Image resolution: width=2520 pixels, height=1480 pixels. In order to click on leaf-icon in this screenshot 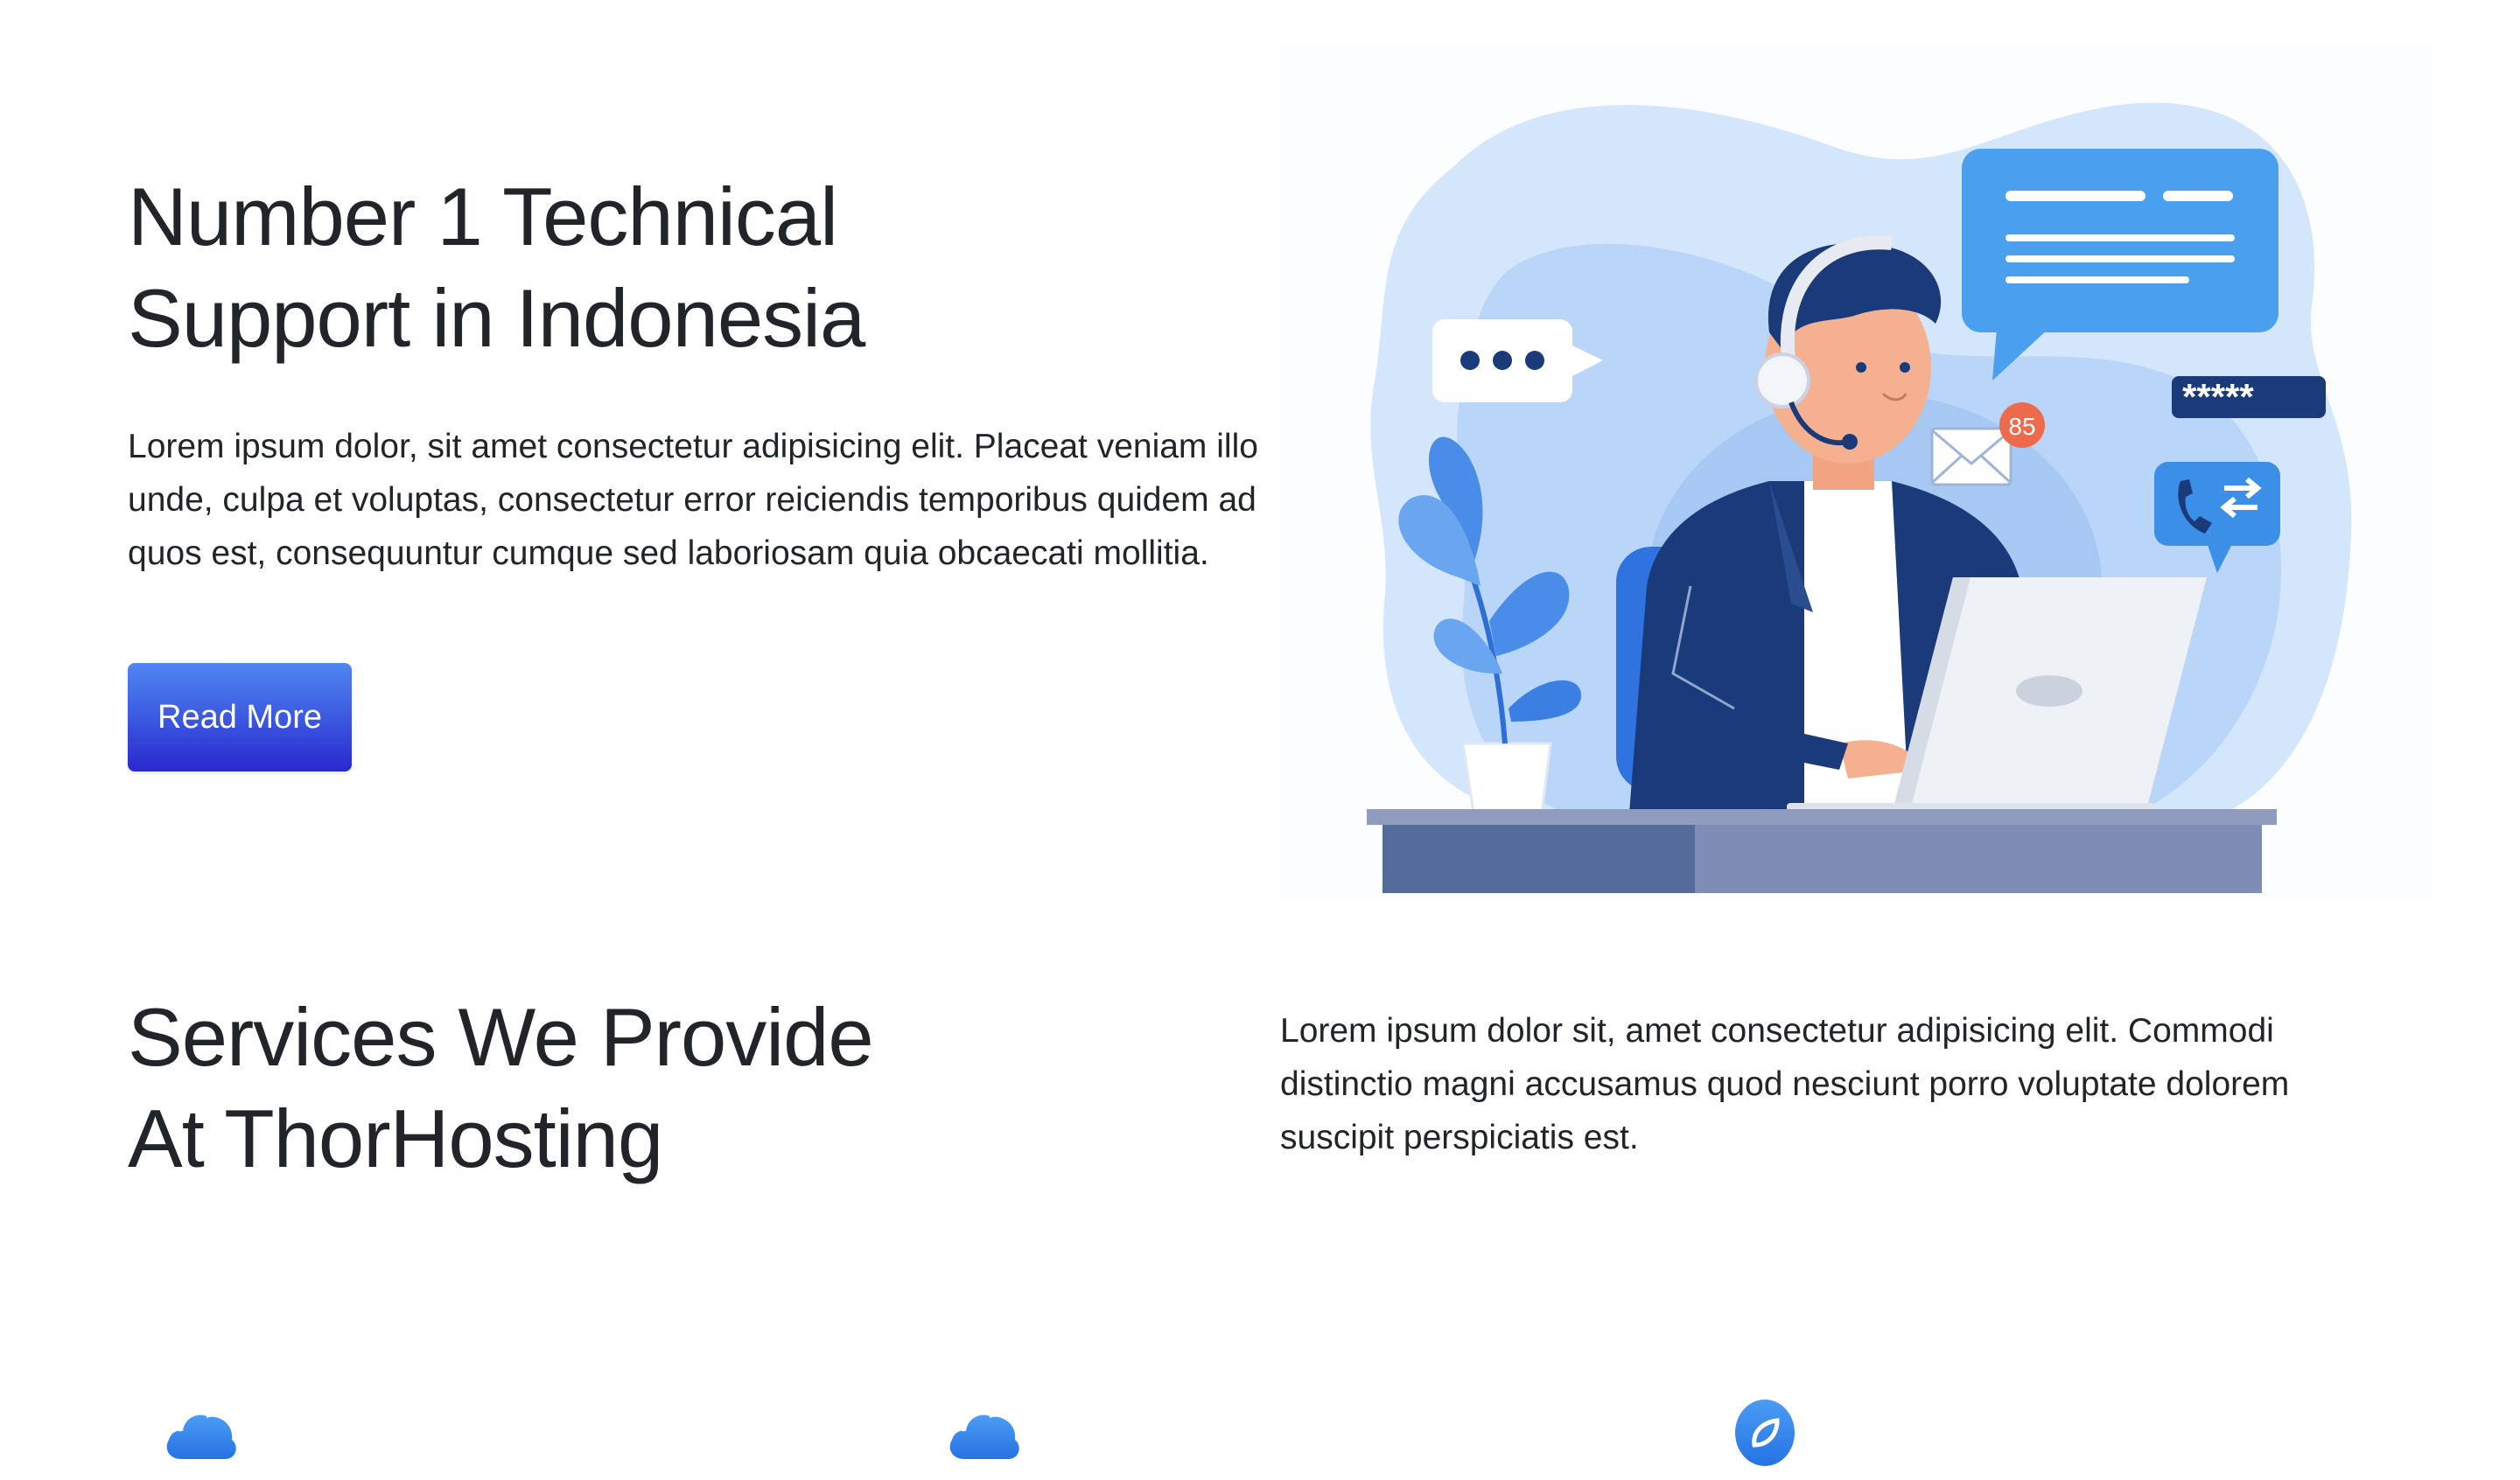, I will do `click(1767, 1431)`.